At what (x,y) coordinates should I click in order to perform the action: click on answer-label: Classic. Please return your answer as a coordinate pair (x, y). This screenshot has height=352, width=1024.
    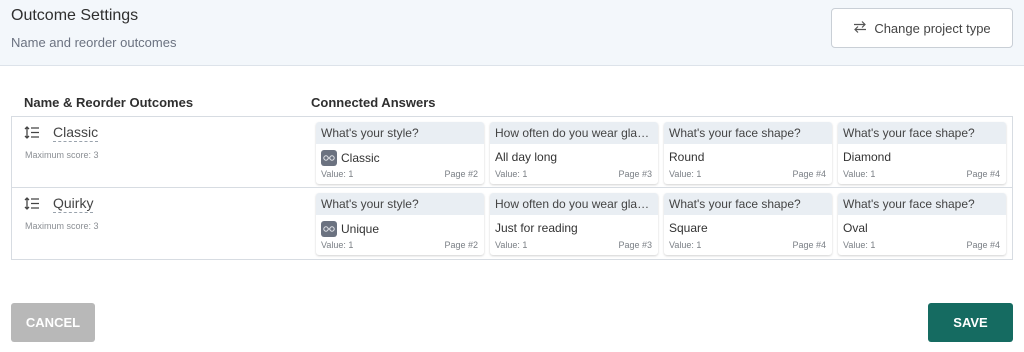
    Looking at the image, I should click on (360, 158).